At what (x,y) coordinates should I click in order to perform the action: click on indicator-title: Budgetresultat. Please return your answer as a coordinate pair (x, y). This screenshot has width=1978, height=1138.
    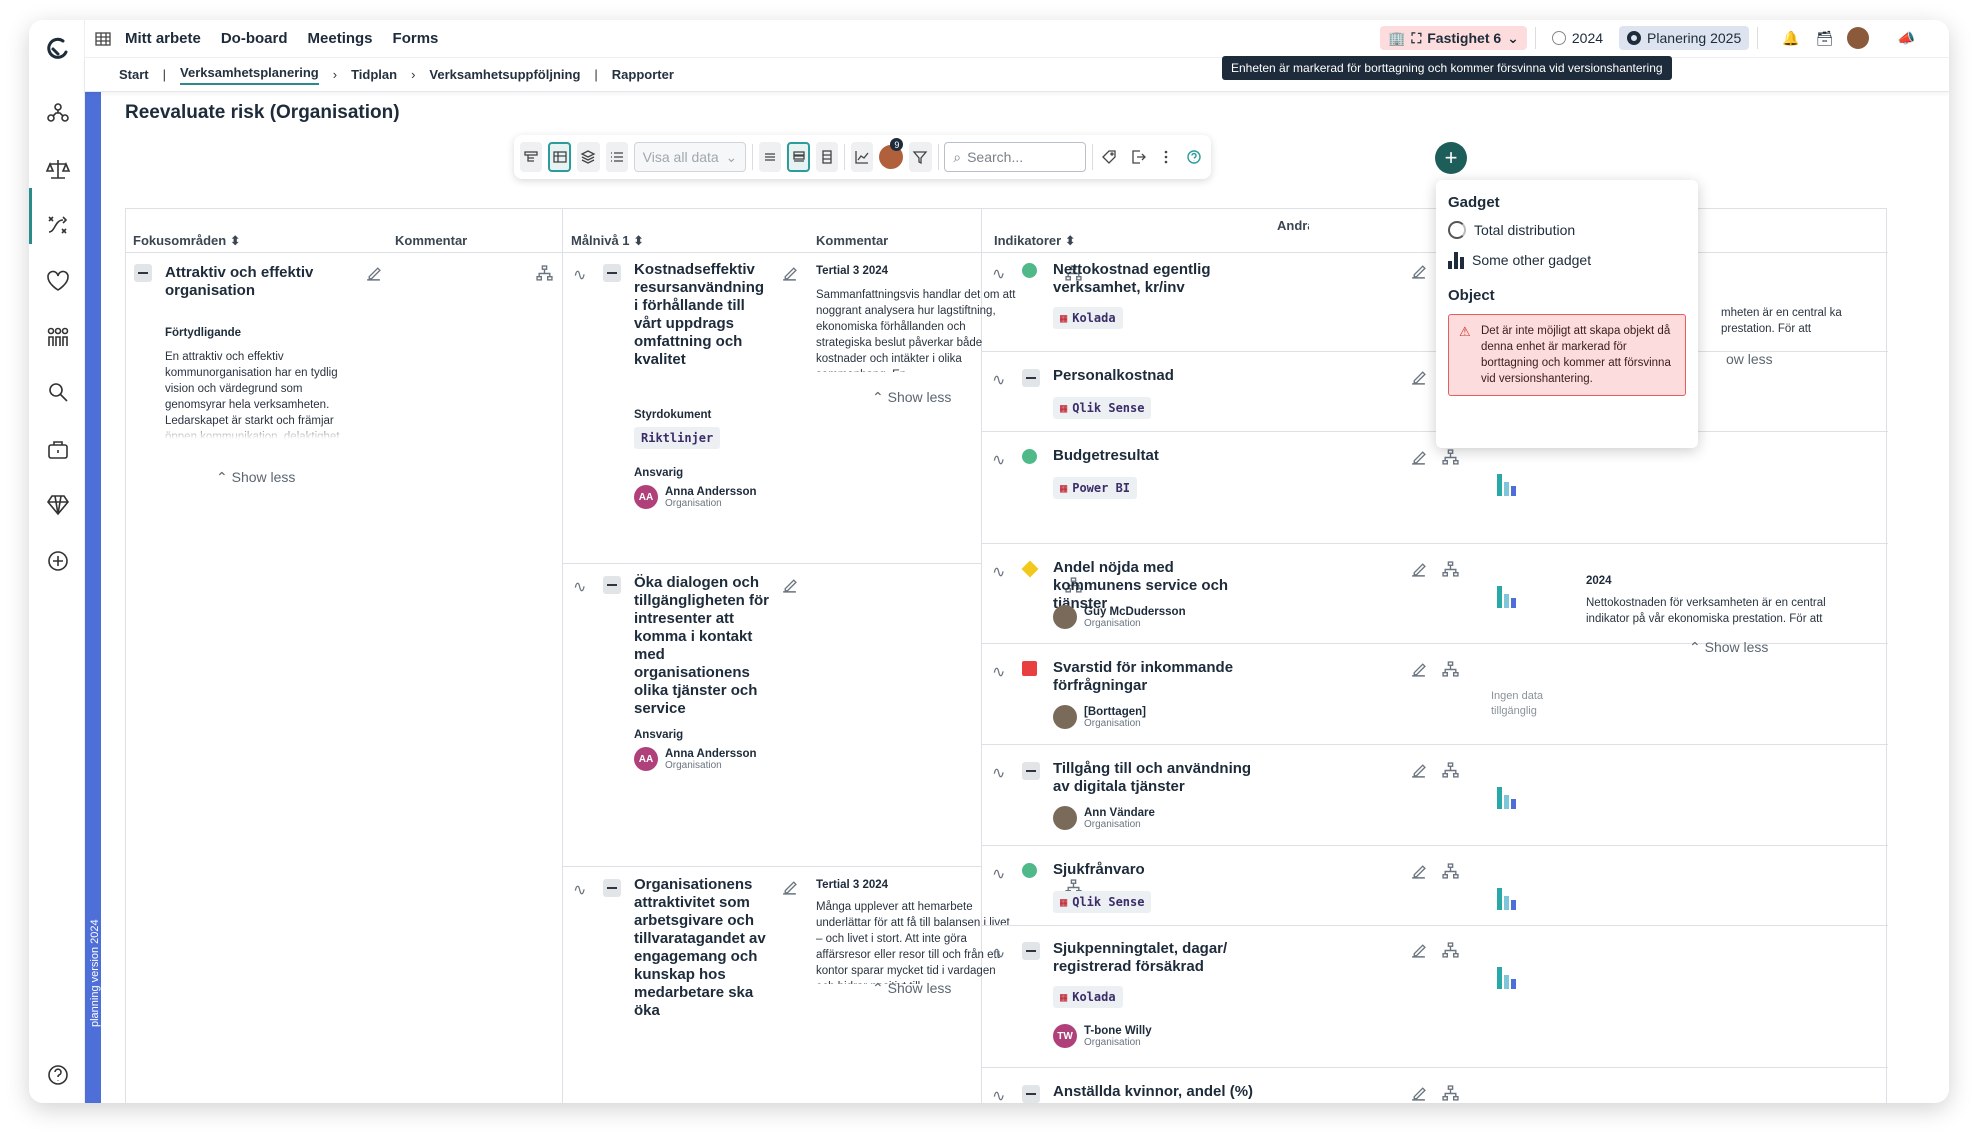
    Looking at the image, I should click on (1158, 456).